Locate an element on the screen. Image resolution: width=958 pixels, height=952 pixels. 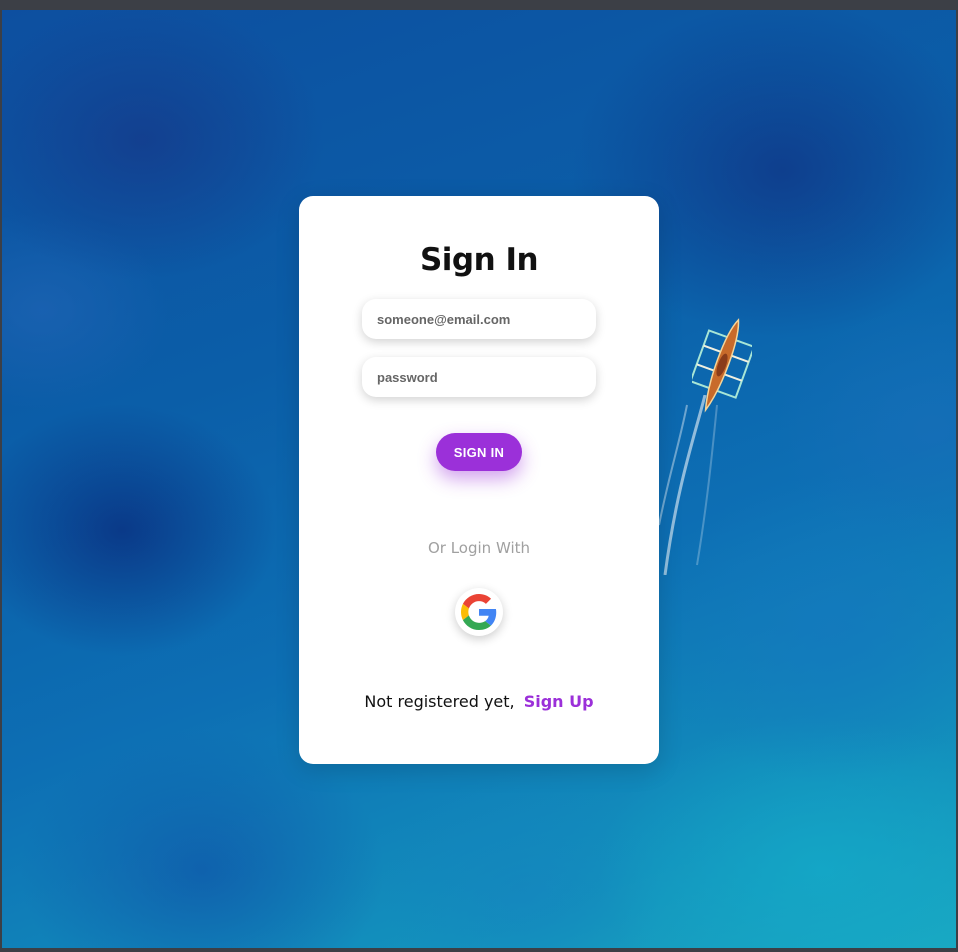
boat-image is located at coordinates (722, 365).